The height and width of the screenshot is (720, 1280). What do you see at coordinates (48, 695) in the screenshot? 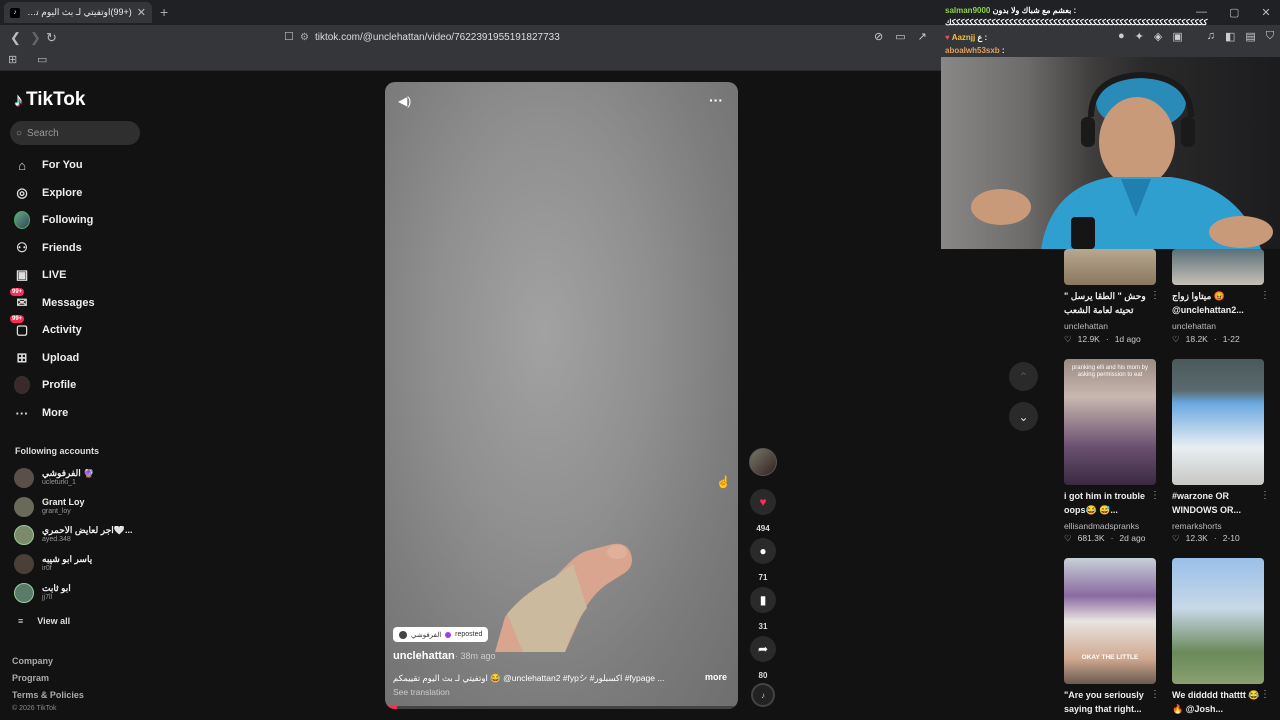
I see `footer-terms-link: Terms & Policies` at bounding box center [48, 695].